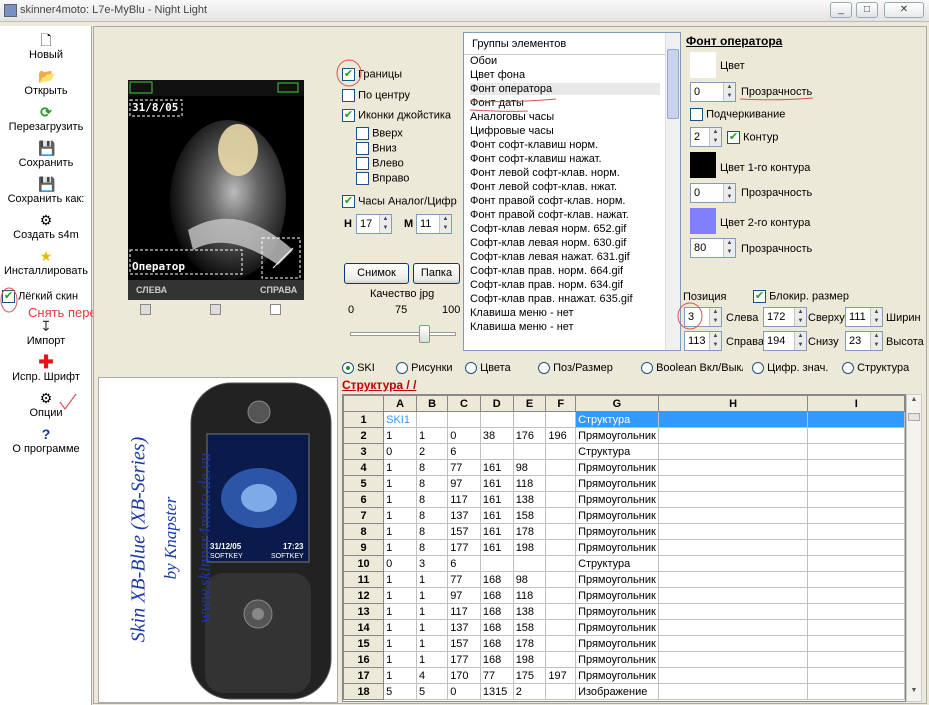 The width and height of the screenshot is (929, 705). What do you see at coordinates (548, 201) in the screenshot?
I see `group-list-item: Фонт правой софт-клав. норм.` at bounding box center [548, 201].